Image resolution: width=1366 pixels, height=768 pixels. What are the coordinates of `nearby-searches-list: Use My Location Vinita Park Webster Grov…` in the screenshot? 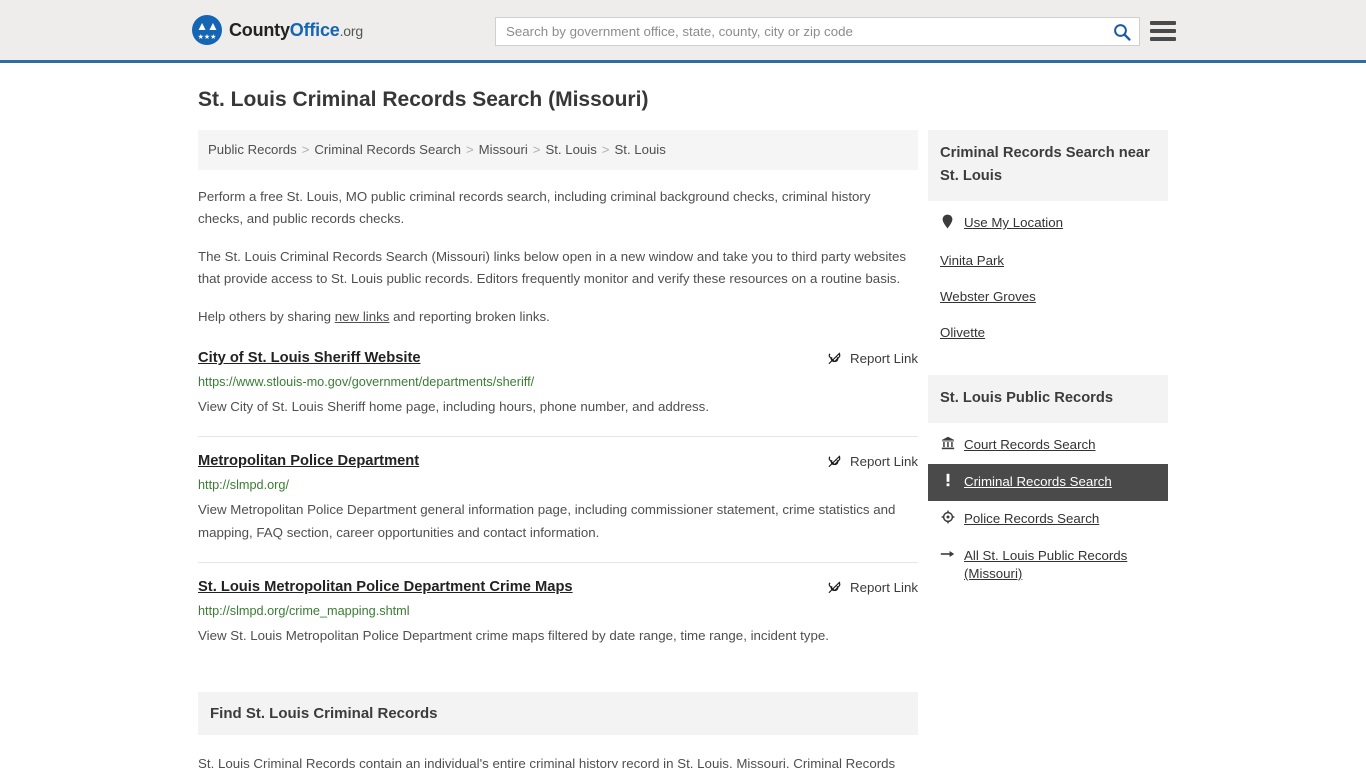 It's located at (1048, 276).